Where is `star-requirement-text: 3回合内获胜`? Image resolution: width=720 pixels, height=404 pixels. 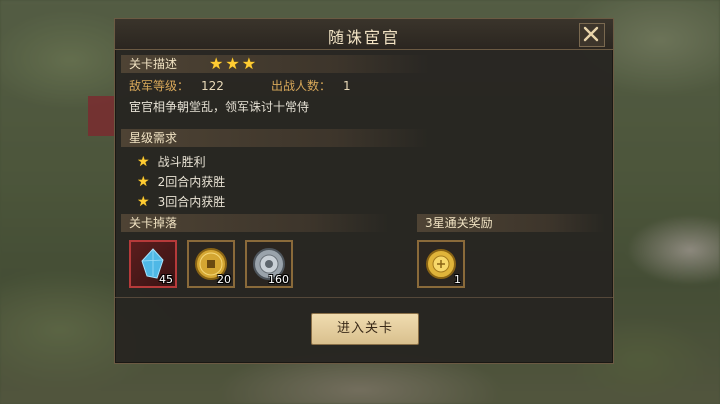
star-requirement-text: 3回合内获胜 is located at coordinates (191, 202).